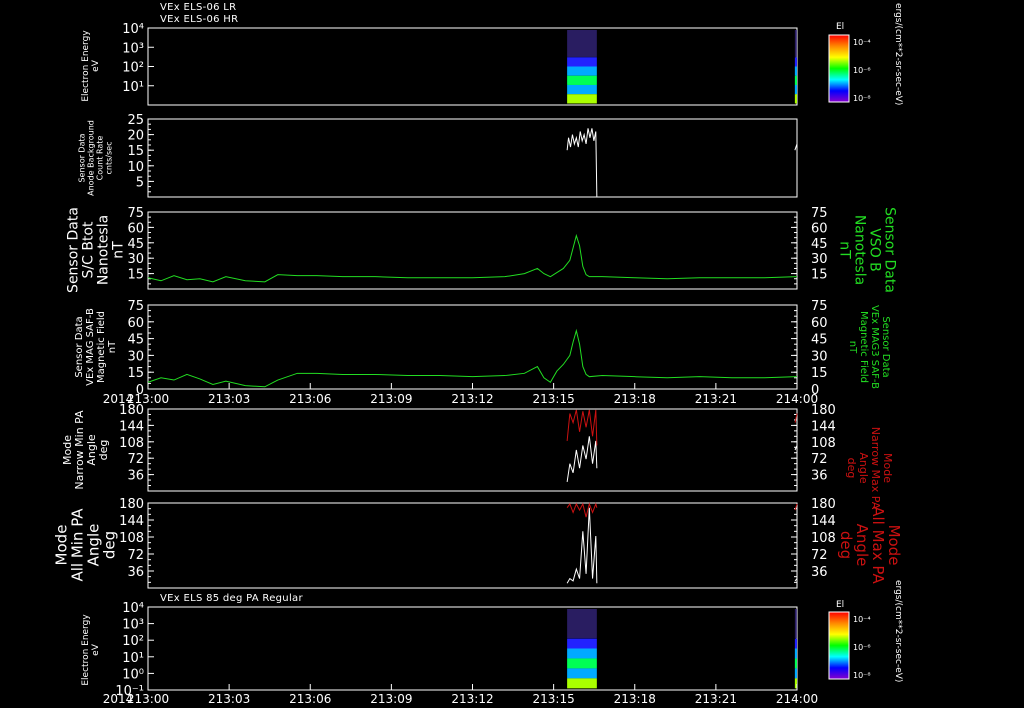 The height and width of the screenshot is (708, 1024). Describe the element at coordinates (875, 250) in the screenshot. I see `label-bmag-right-line-1: VSO B` at that location.